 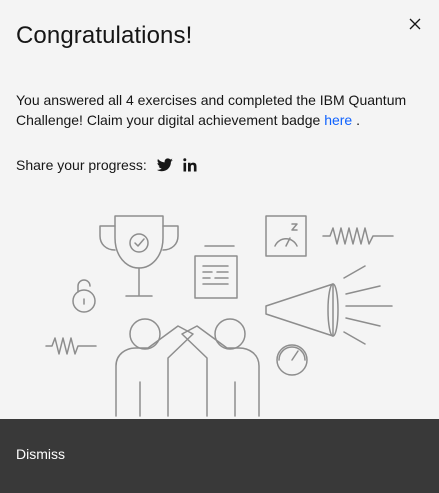 I want to click on message-suffix: ., so click(x=356, y=120).